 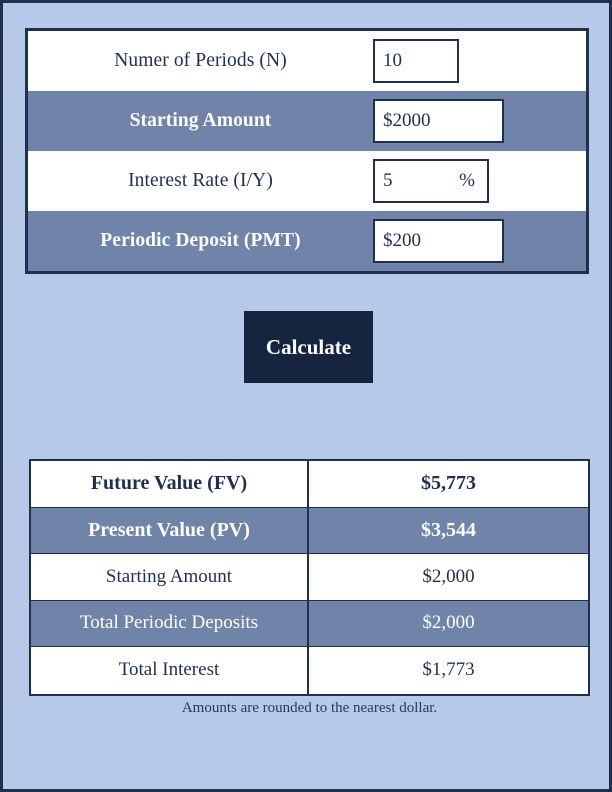 What do you see at coordinates (467, 180) in the screenshot?
I see `percent-sign: %` at bounding box center [467, 180].